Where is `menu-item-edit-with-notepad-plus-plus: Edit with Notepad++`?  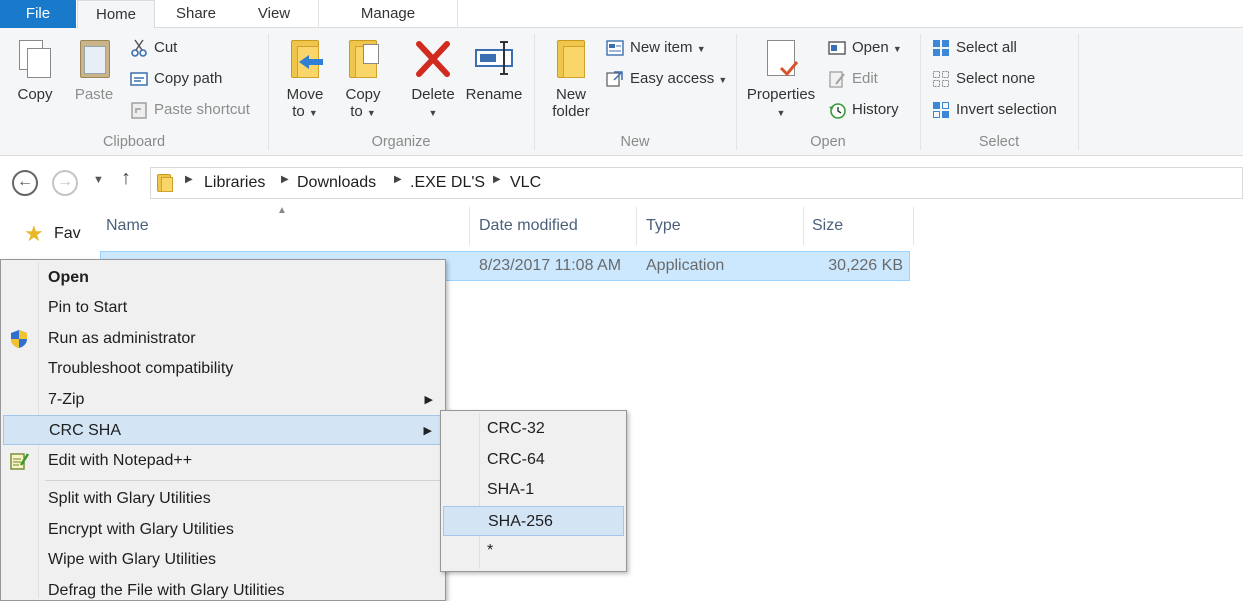 menu-item-edit-with-notepad-plus-plus: Edit with Notepad++ is located at coordinates (223, 461).